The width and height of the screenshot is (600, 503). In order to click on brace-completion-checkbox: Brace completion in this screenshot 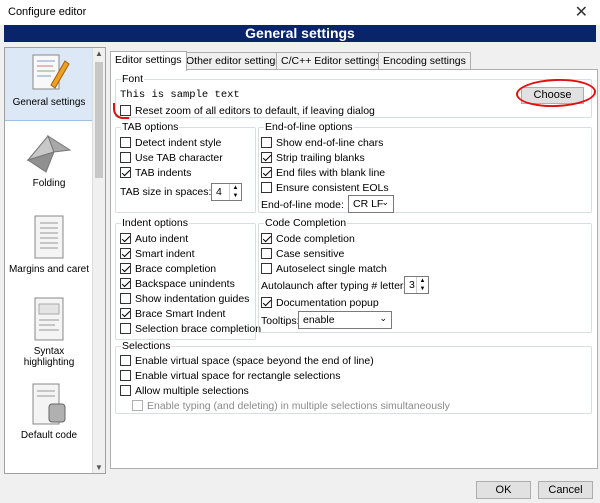, I will do `click(168, 269)`.